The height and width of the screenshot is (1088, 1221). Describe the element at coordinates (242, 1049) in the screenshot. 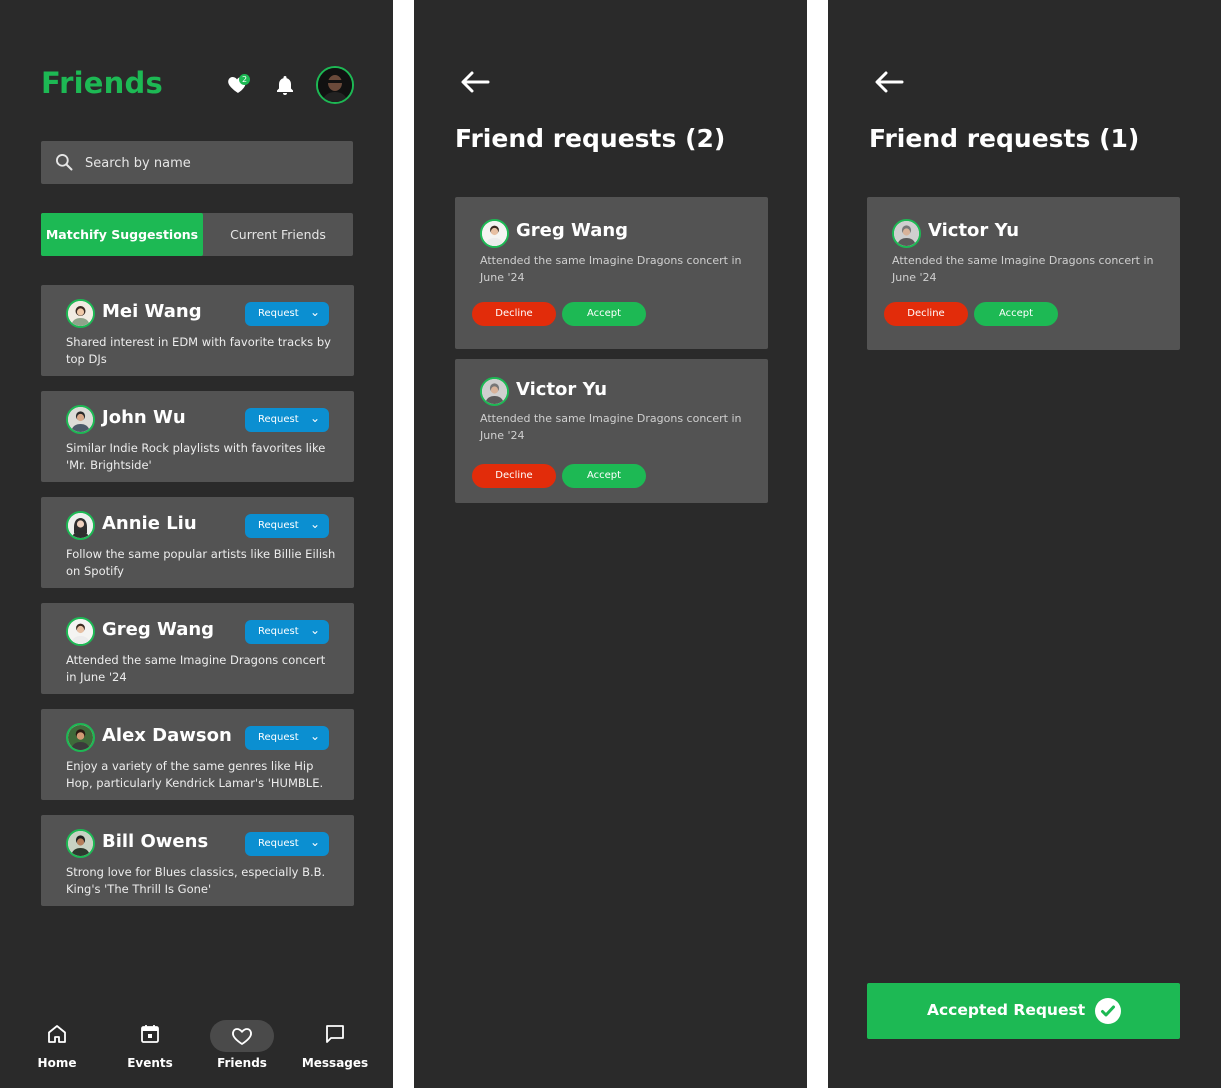

I see `nav-friends: Friends` at that location.